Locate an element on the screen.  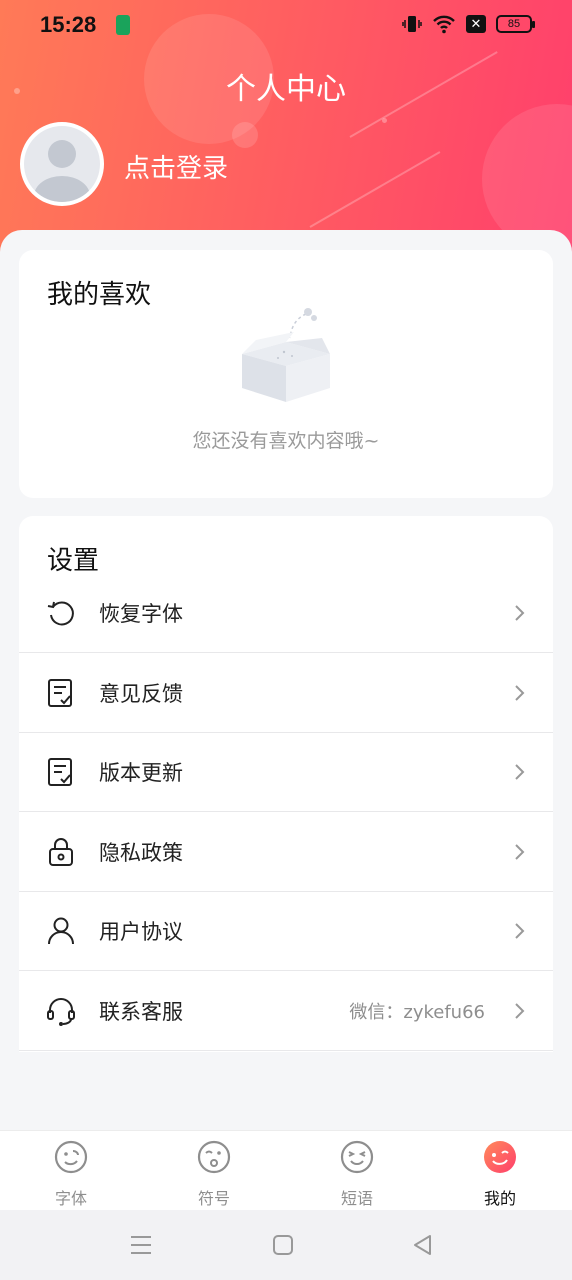
restore-icon is located at coordinates (60, 613).